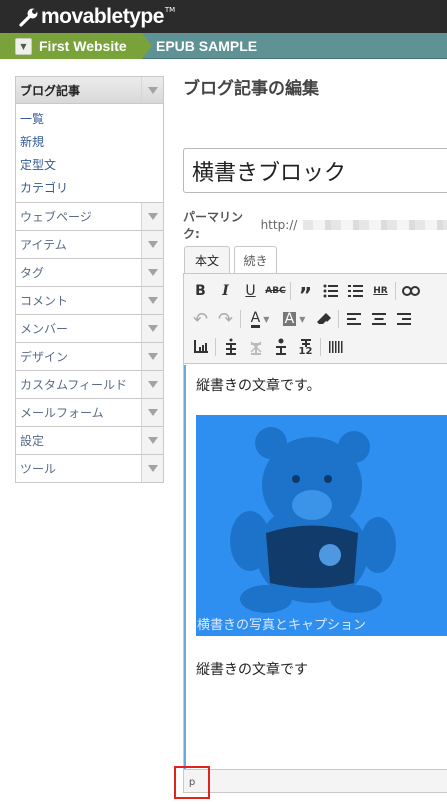 The height and width of the screenshot is (804, 447). I want to click on logo-text: movabletype, so click(102, 16).